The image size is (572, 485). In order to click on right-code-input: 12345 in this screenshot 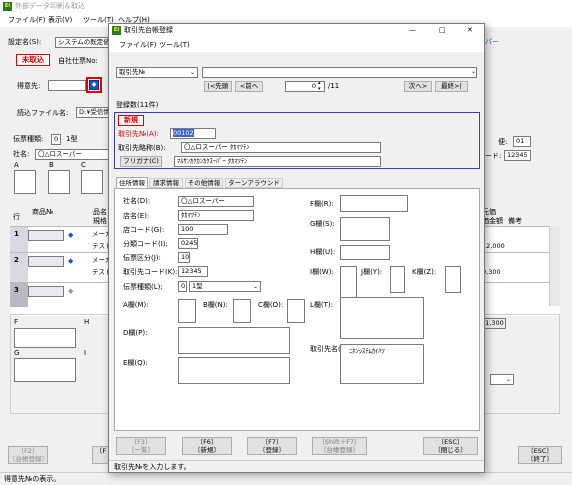, I will do `click(517, 155)`.